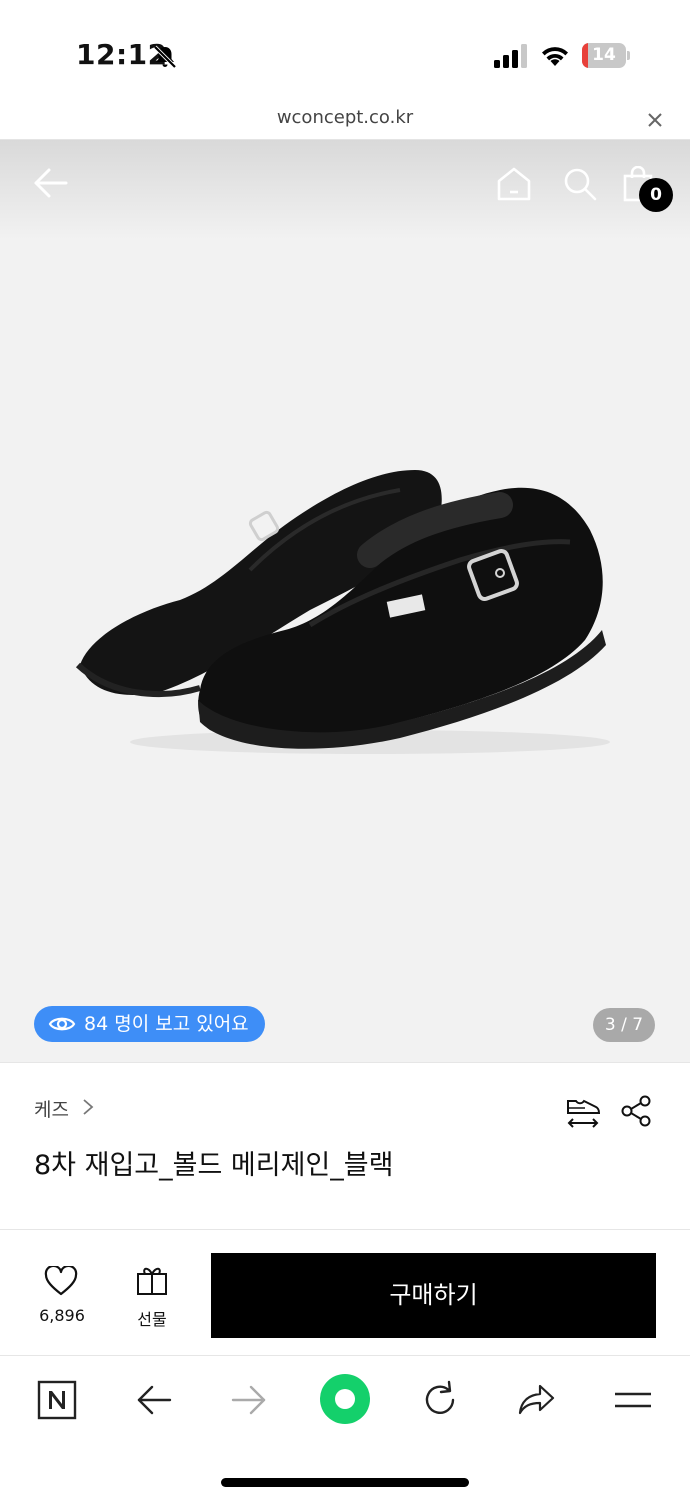  Describe the element at coordinates (656, 195) in the screenshot. I see `cart-count-badge: 0` at that location.